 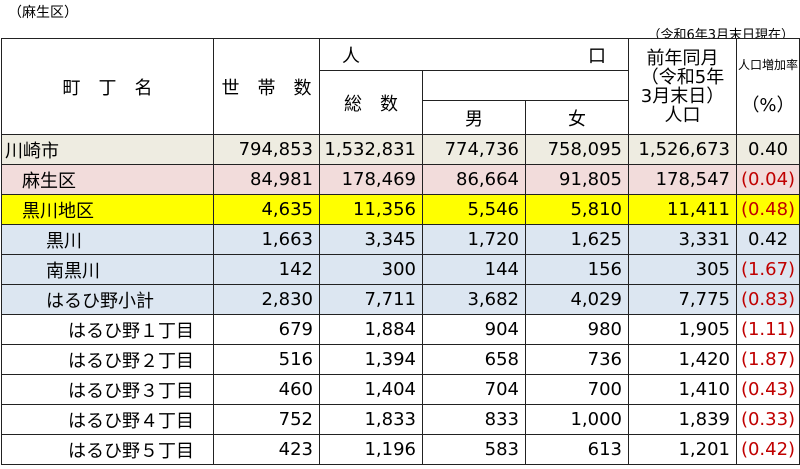 I want to click on cell-total: 1,833, so click(x=371, y=419).